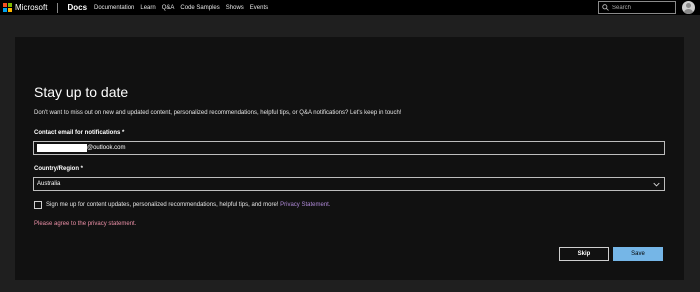  I want to click on nav-qa: Q&A, so click(168, 8).